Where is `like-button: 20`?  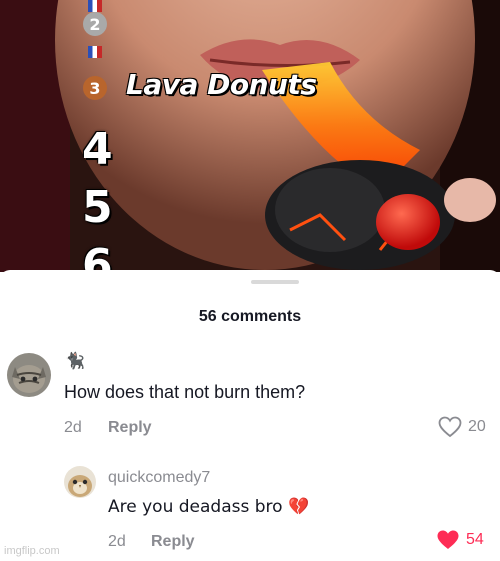
like-button: 20 is located at coordinates (462, 427).